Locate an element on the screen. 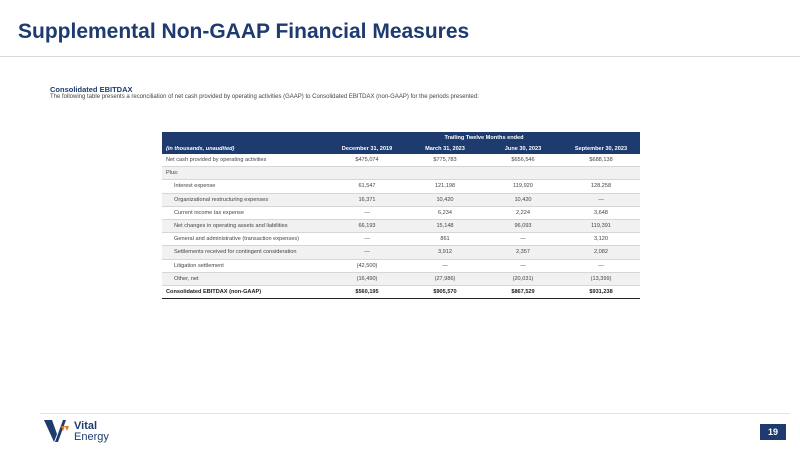 This screenshot has height=450, width=800. total-label: Consolidated EBITDAX (non-GAAP) is located at coordinates (245, 292).